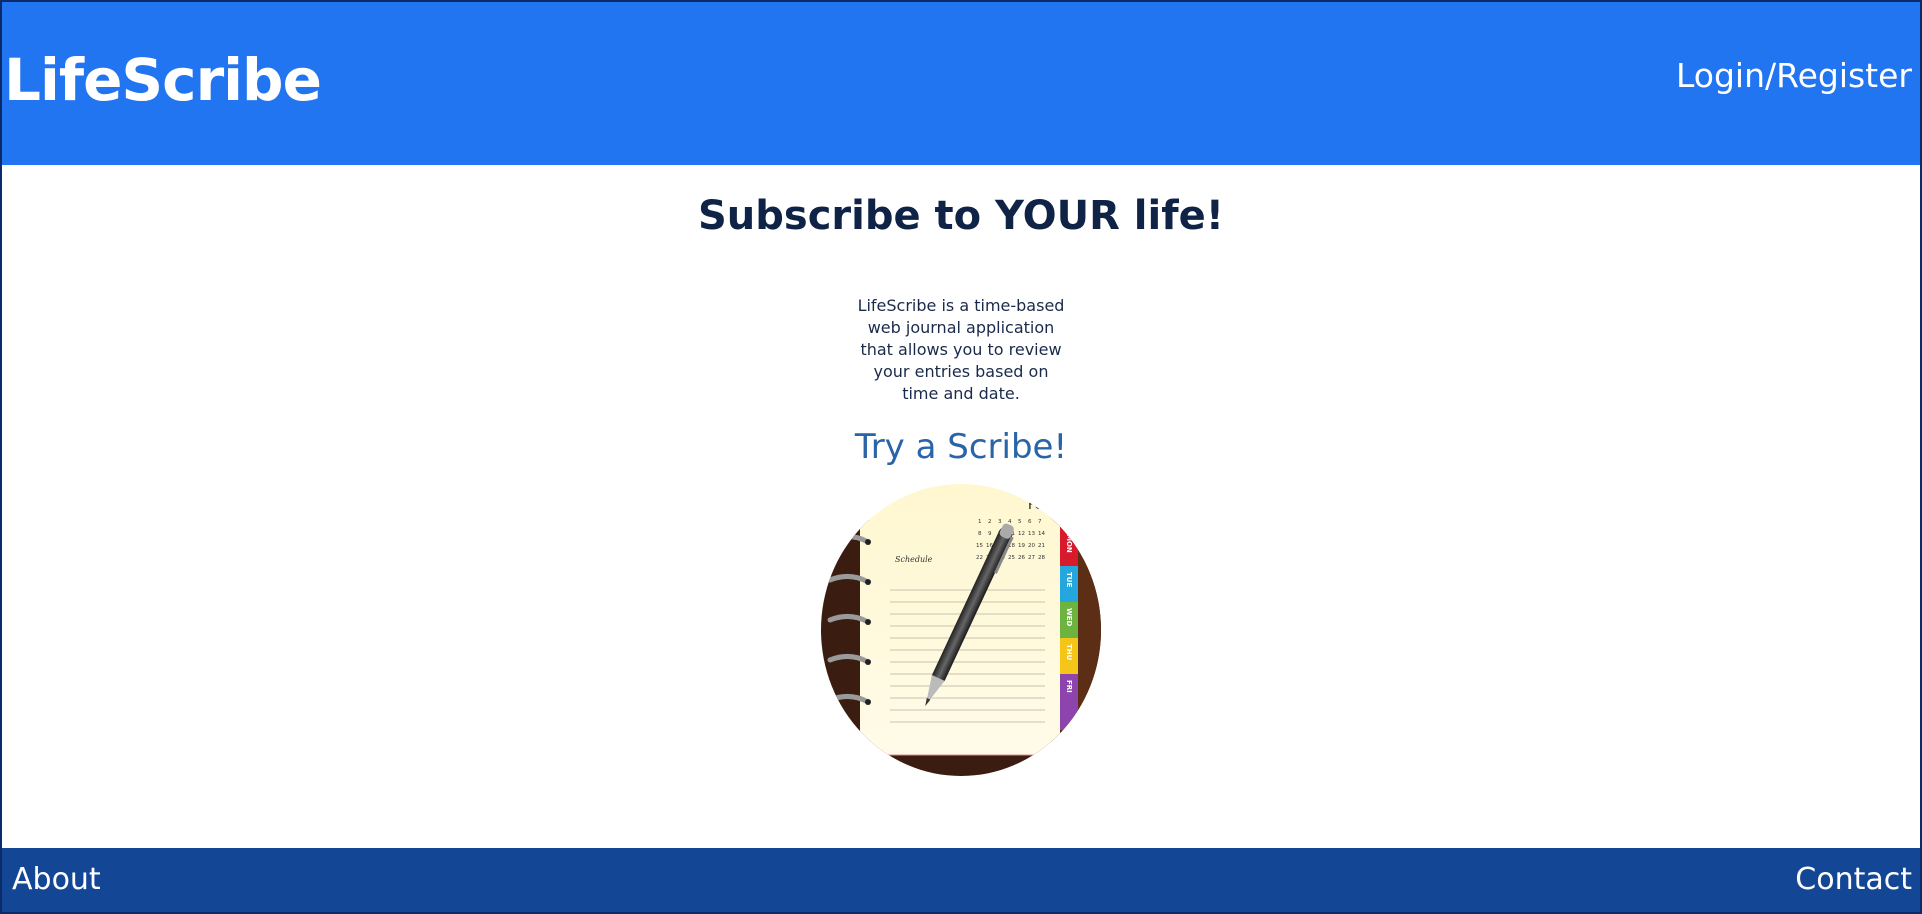 Image resolution: width=1922 pixels, height=914 pixels. What do you see at coordinates (961, 393) in the screenshot?
I see `description-line: time and date.` at bounding box center [961, 393].